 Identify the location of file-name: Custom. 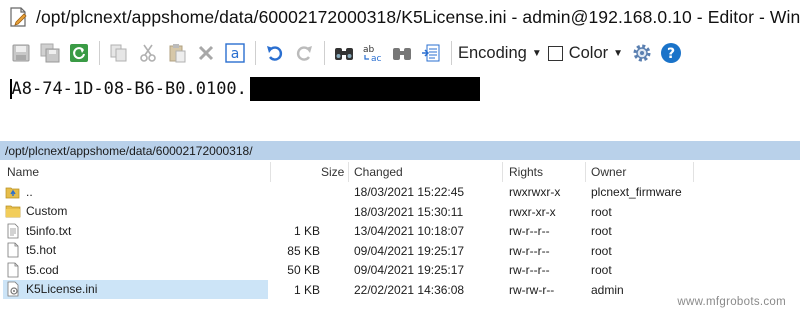
(47, 211).